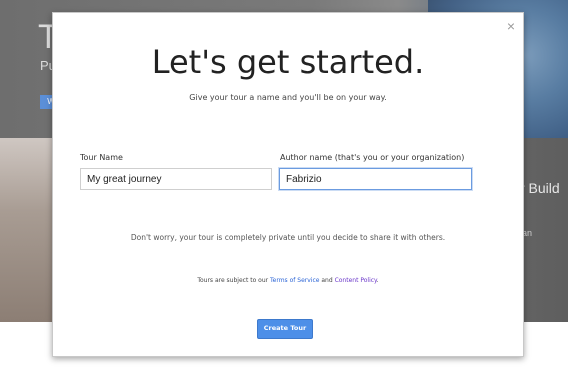 The height and width of the screenshot is (378, 568). What do you see at coordinates (176, 179) in the screenshot?
I see `tour-name-input` at bounding box center [176, 179].